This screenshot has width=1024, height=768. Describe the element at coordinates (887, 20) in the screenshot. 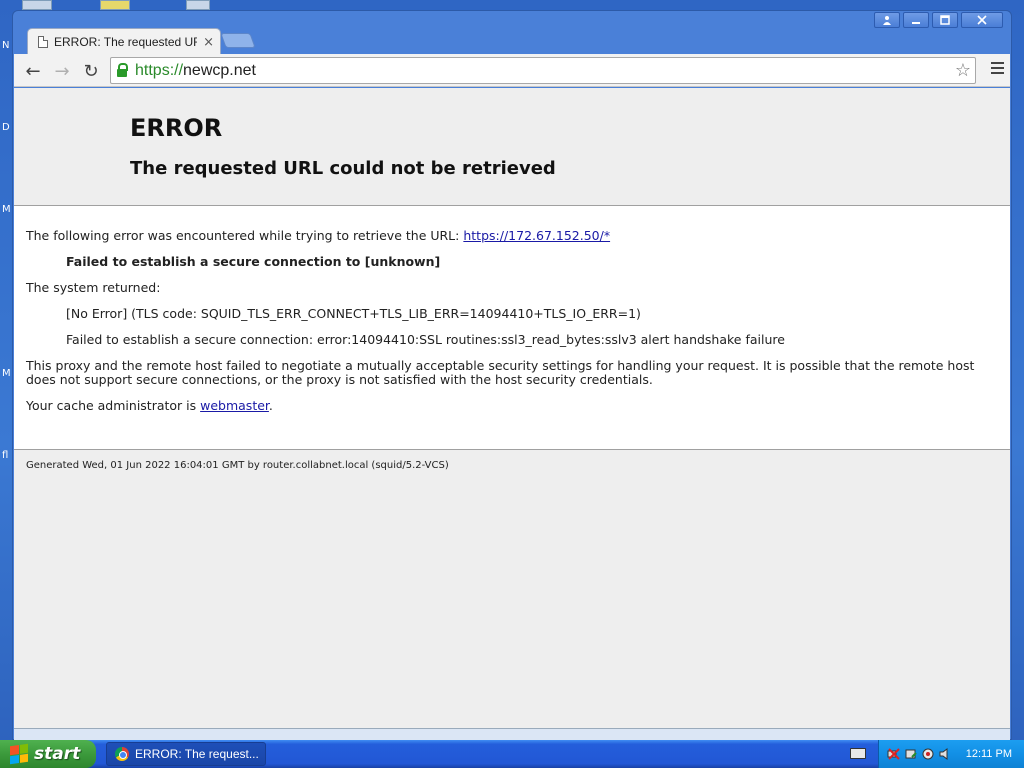

I see `user-icon` at that location.